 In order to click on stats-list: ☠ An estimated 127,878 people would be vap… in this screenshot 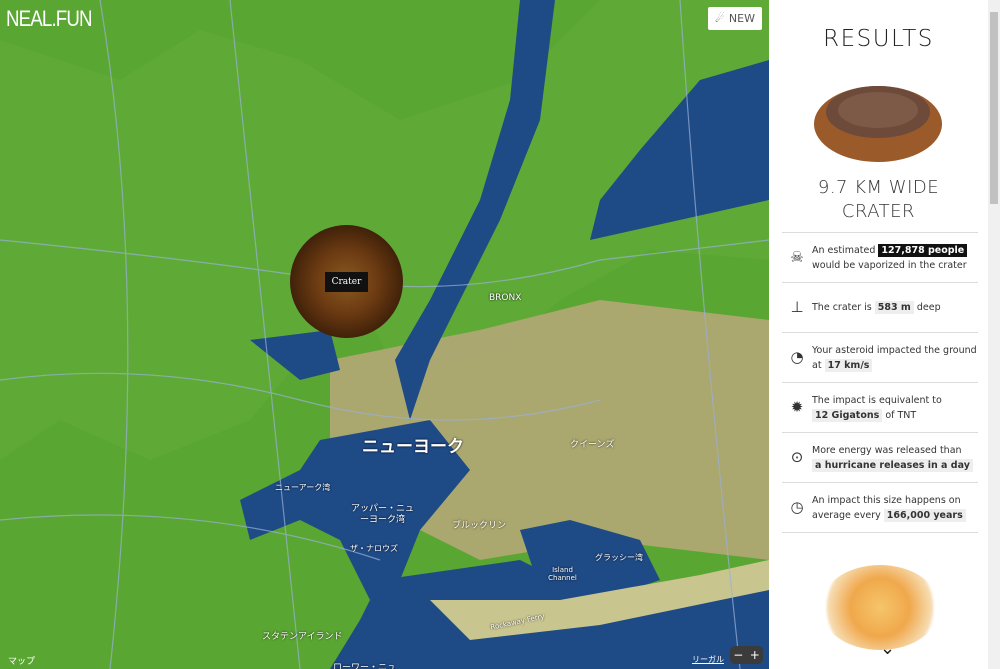, I will do `click(880, 382)`.